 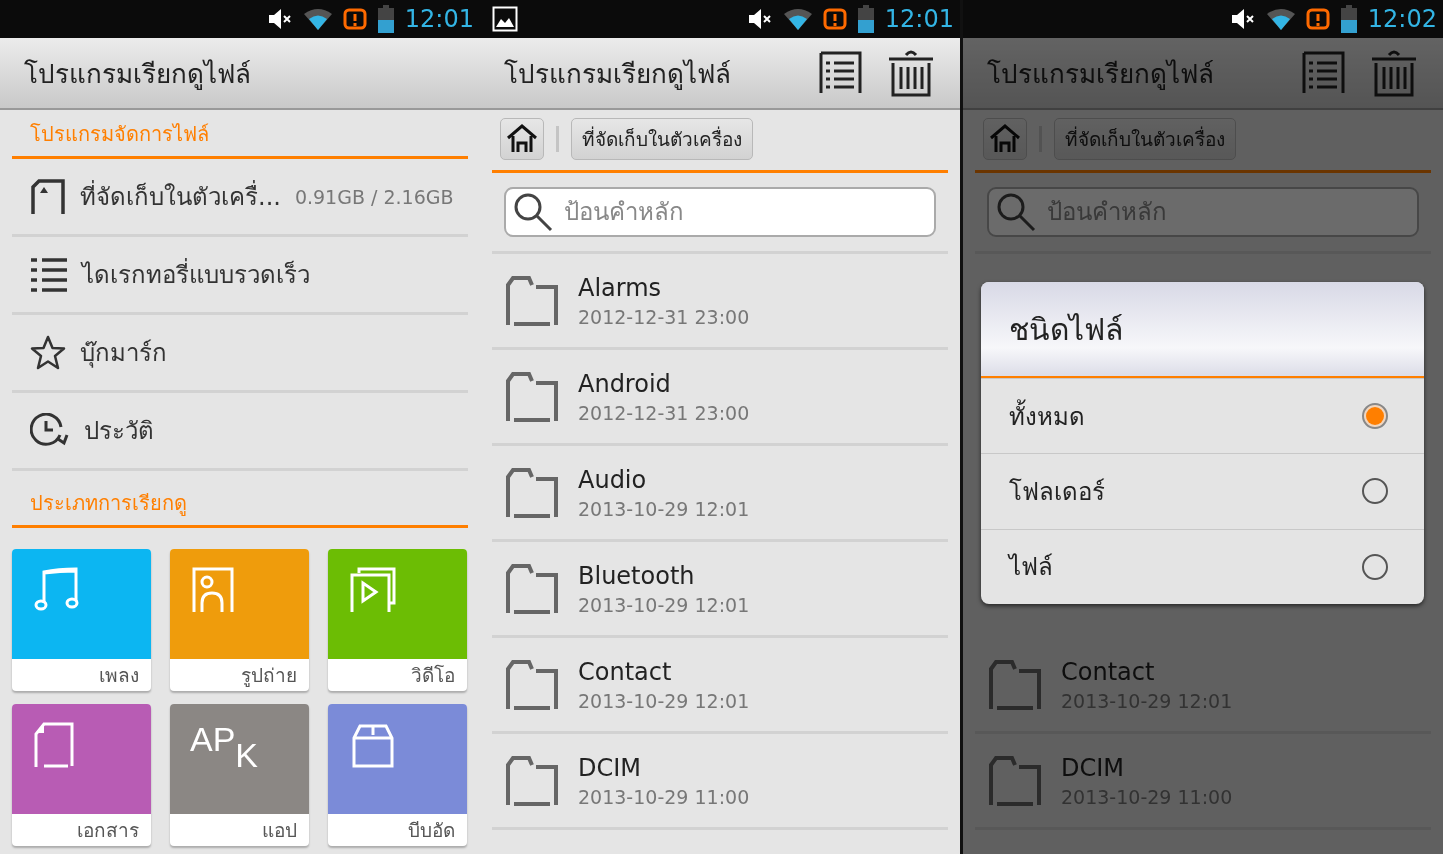 I want to click on category-tile: เอกสาร, so click(x=81, y=775).